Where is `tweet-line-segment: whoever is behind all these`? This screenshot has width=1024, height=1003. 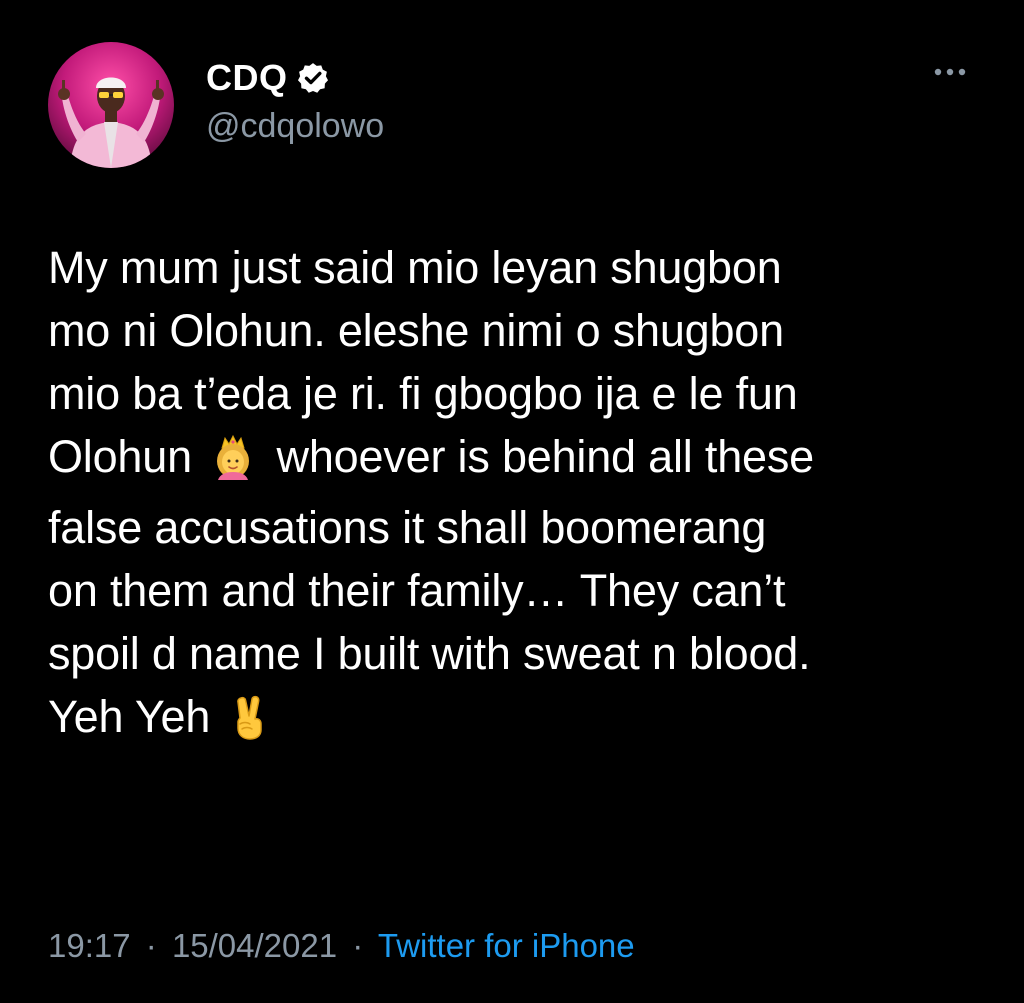 tweet-line-segment: whoever is behind all these is located at coordinates (545, 456).